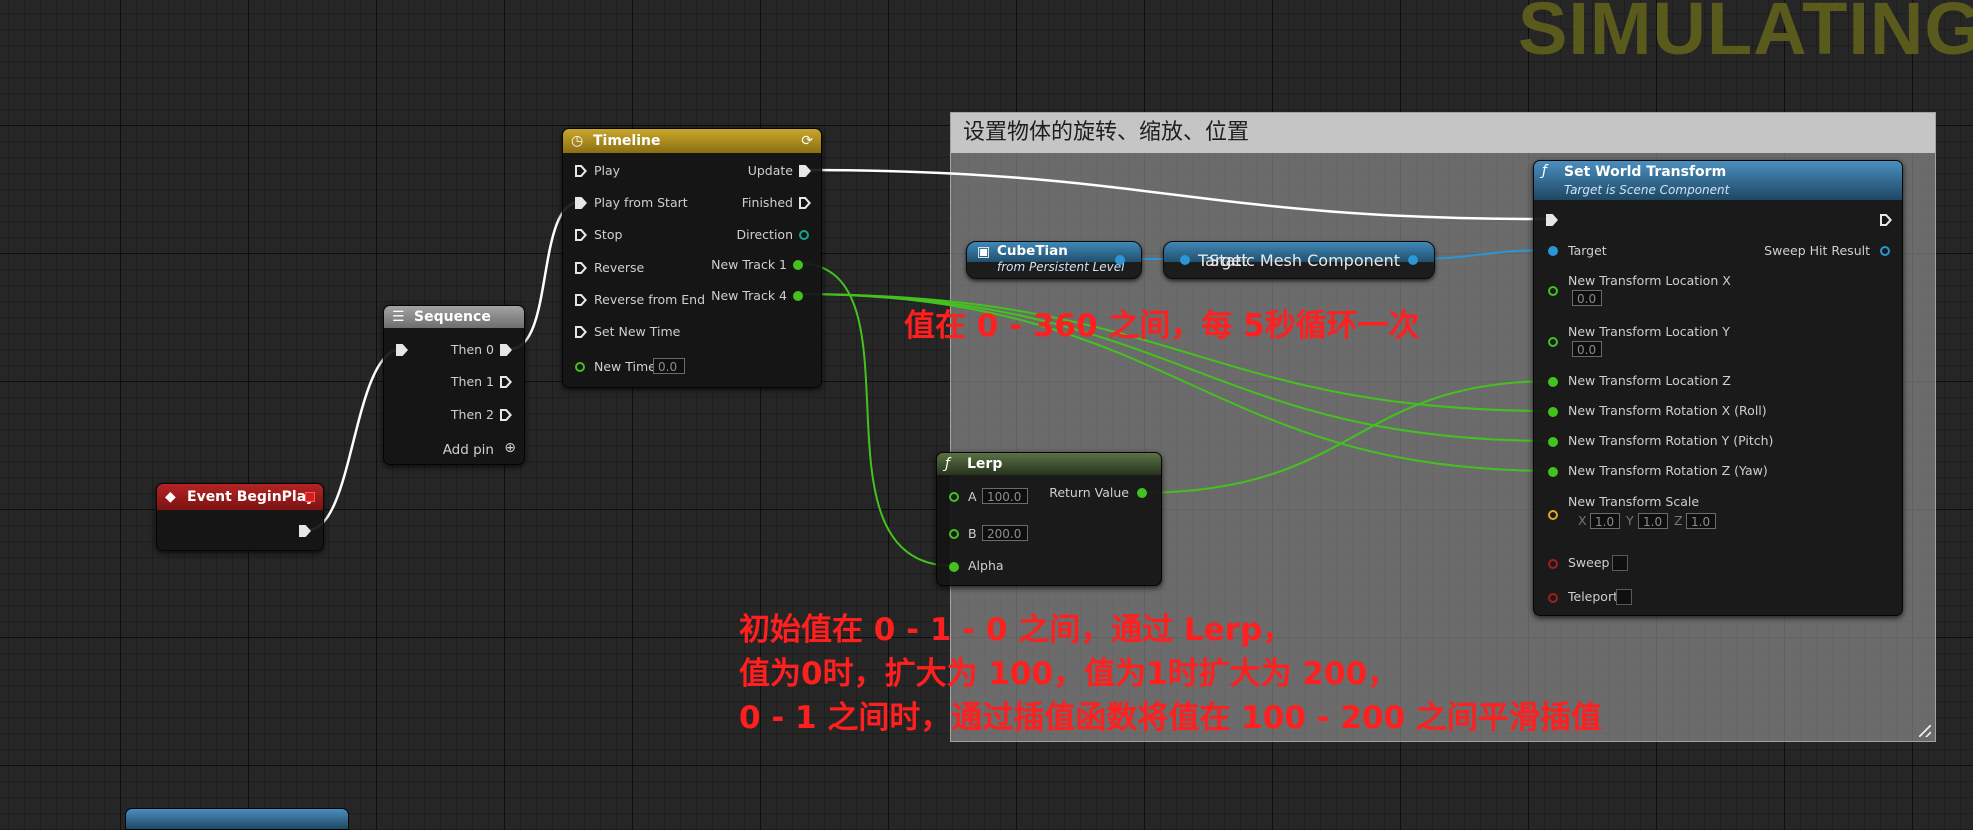 This screenshot has height=830, width=1973. What do you see at coordinates (954, 497) in the screenshot?
I see `pin-lerp-a` at bounding box center [954, 497].